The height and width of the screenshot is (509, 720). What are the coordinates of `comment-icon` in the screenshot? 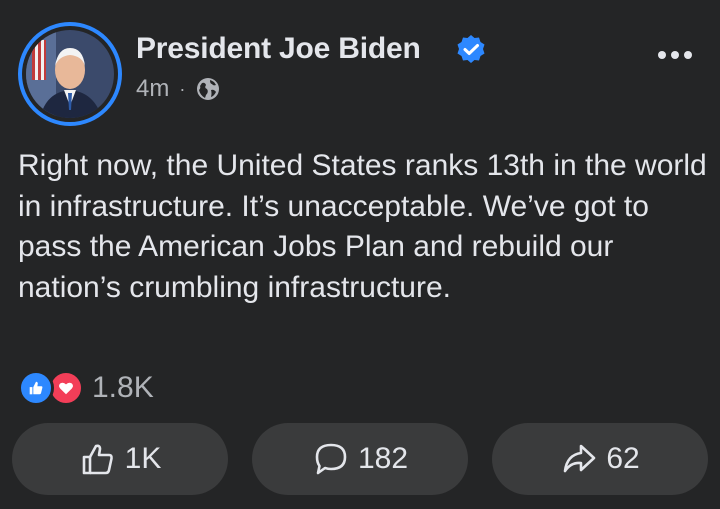 It's located at (331, 459).